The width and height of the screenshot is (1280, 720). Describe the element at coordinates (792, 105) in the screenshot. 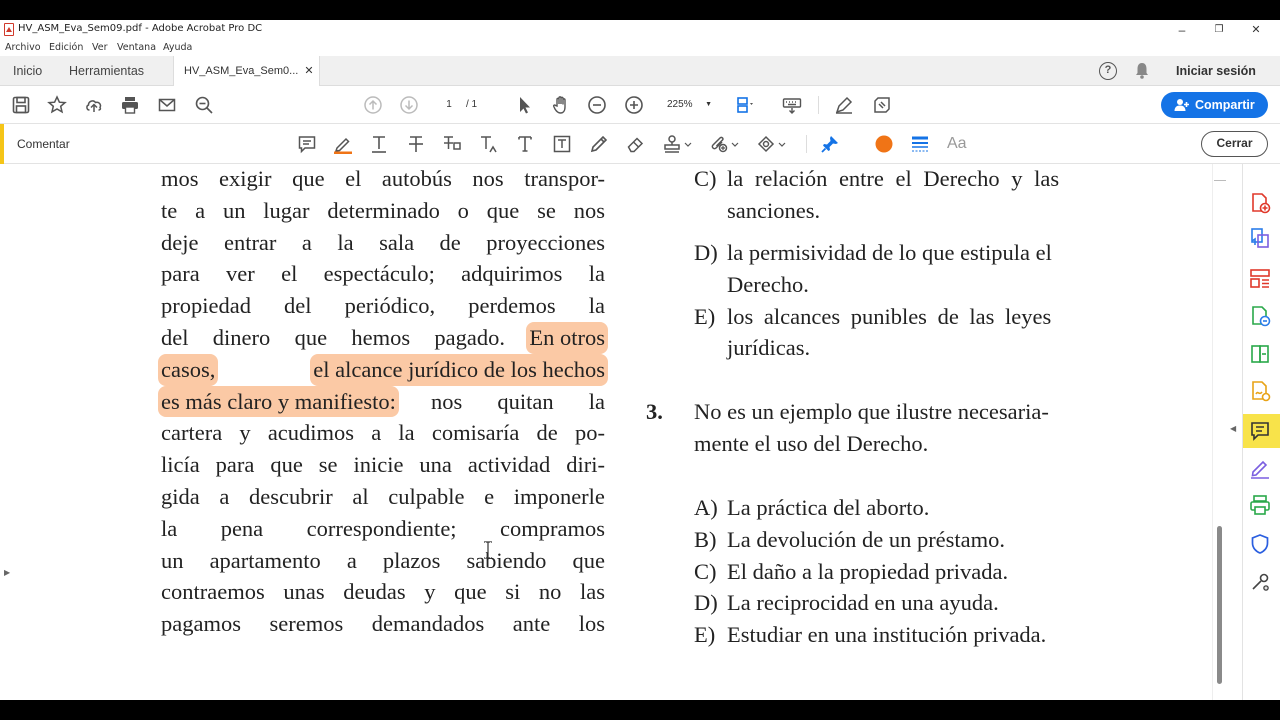

I see `read-mode-keyboard-icon` at that location.